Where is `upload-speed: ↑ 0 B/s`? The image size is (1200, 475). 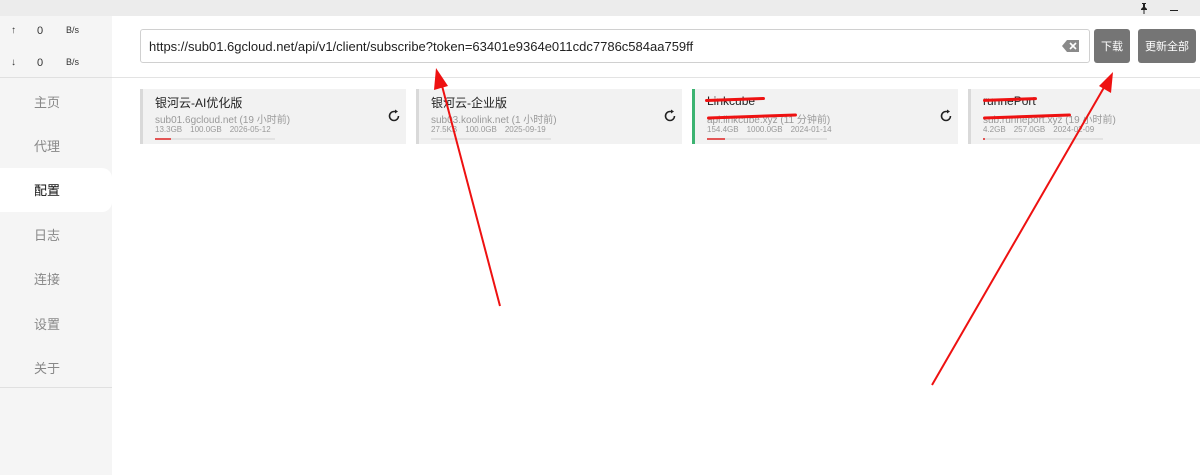 upload-speed: ↑ 0 B/s is located at coordinates (56, 32).